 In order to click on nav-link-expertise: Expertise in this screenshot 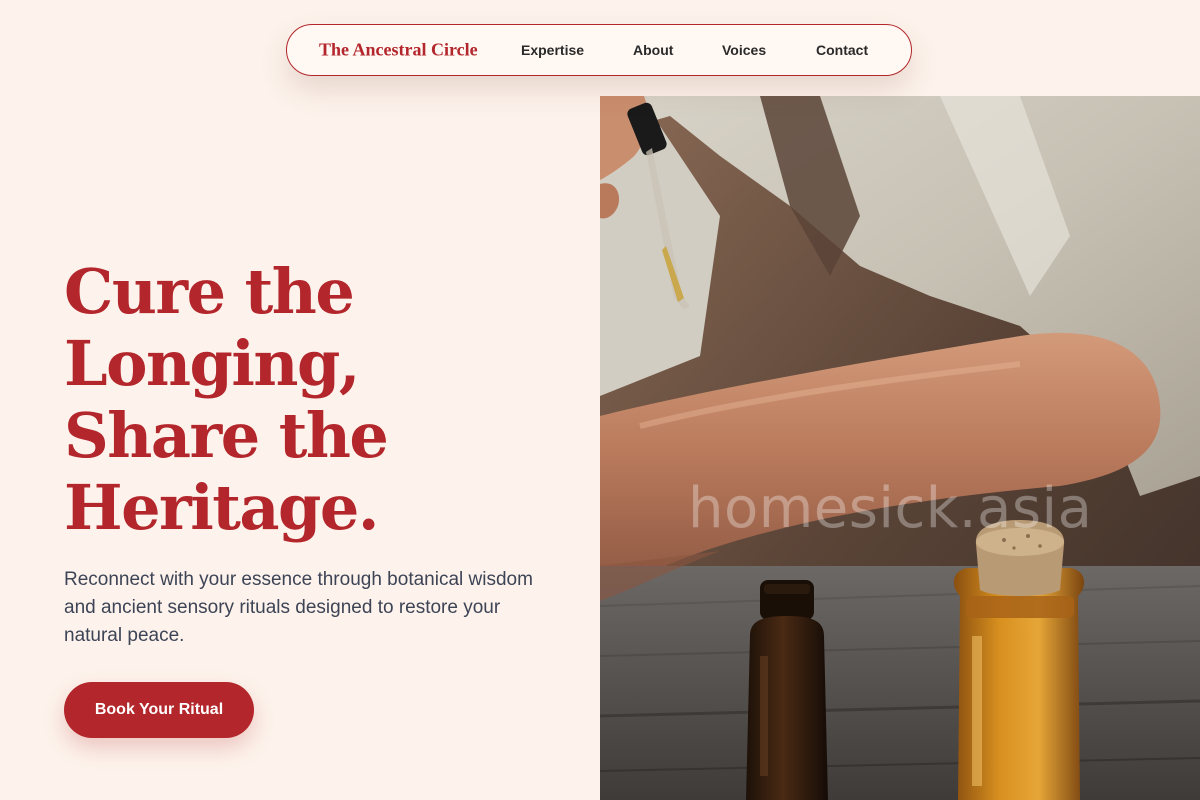, I will do `click(552, 50)`.